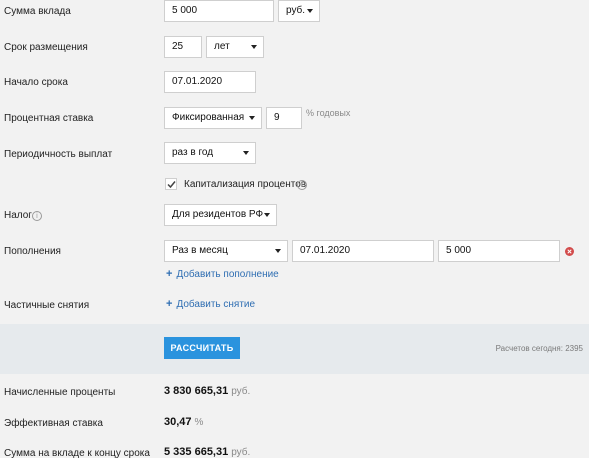  What do you see at coordinates (241, 452) in the screenshot?
I see `final-amount-unit: руб.` at bounding box center [241, 452].